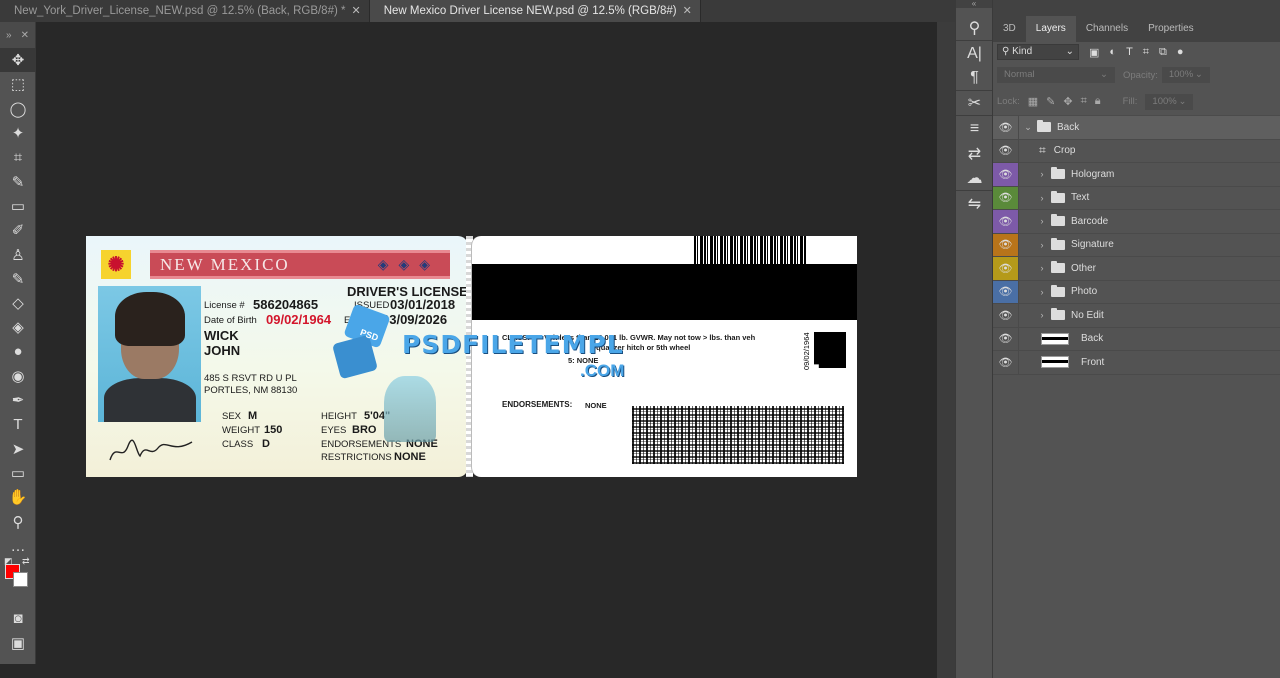 Image resolution: width=1280 pixels, height=678 pixels. I want to click on opacity-field: 100% ⌄, so click(1185, 75).